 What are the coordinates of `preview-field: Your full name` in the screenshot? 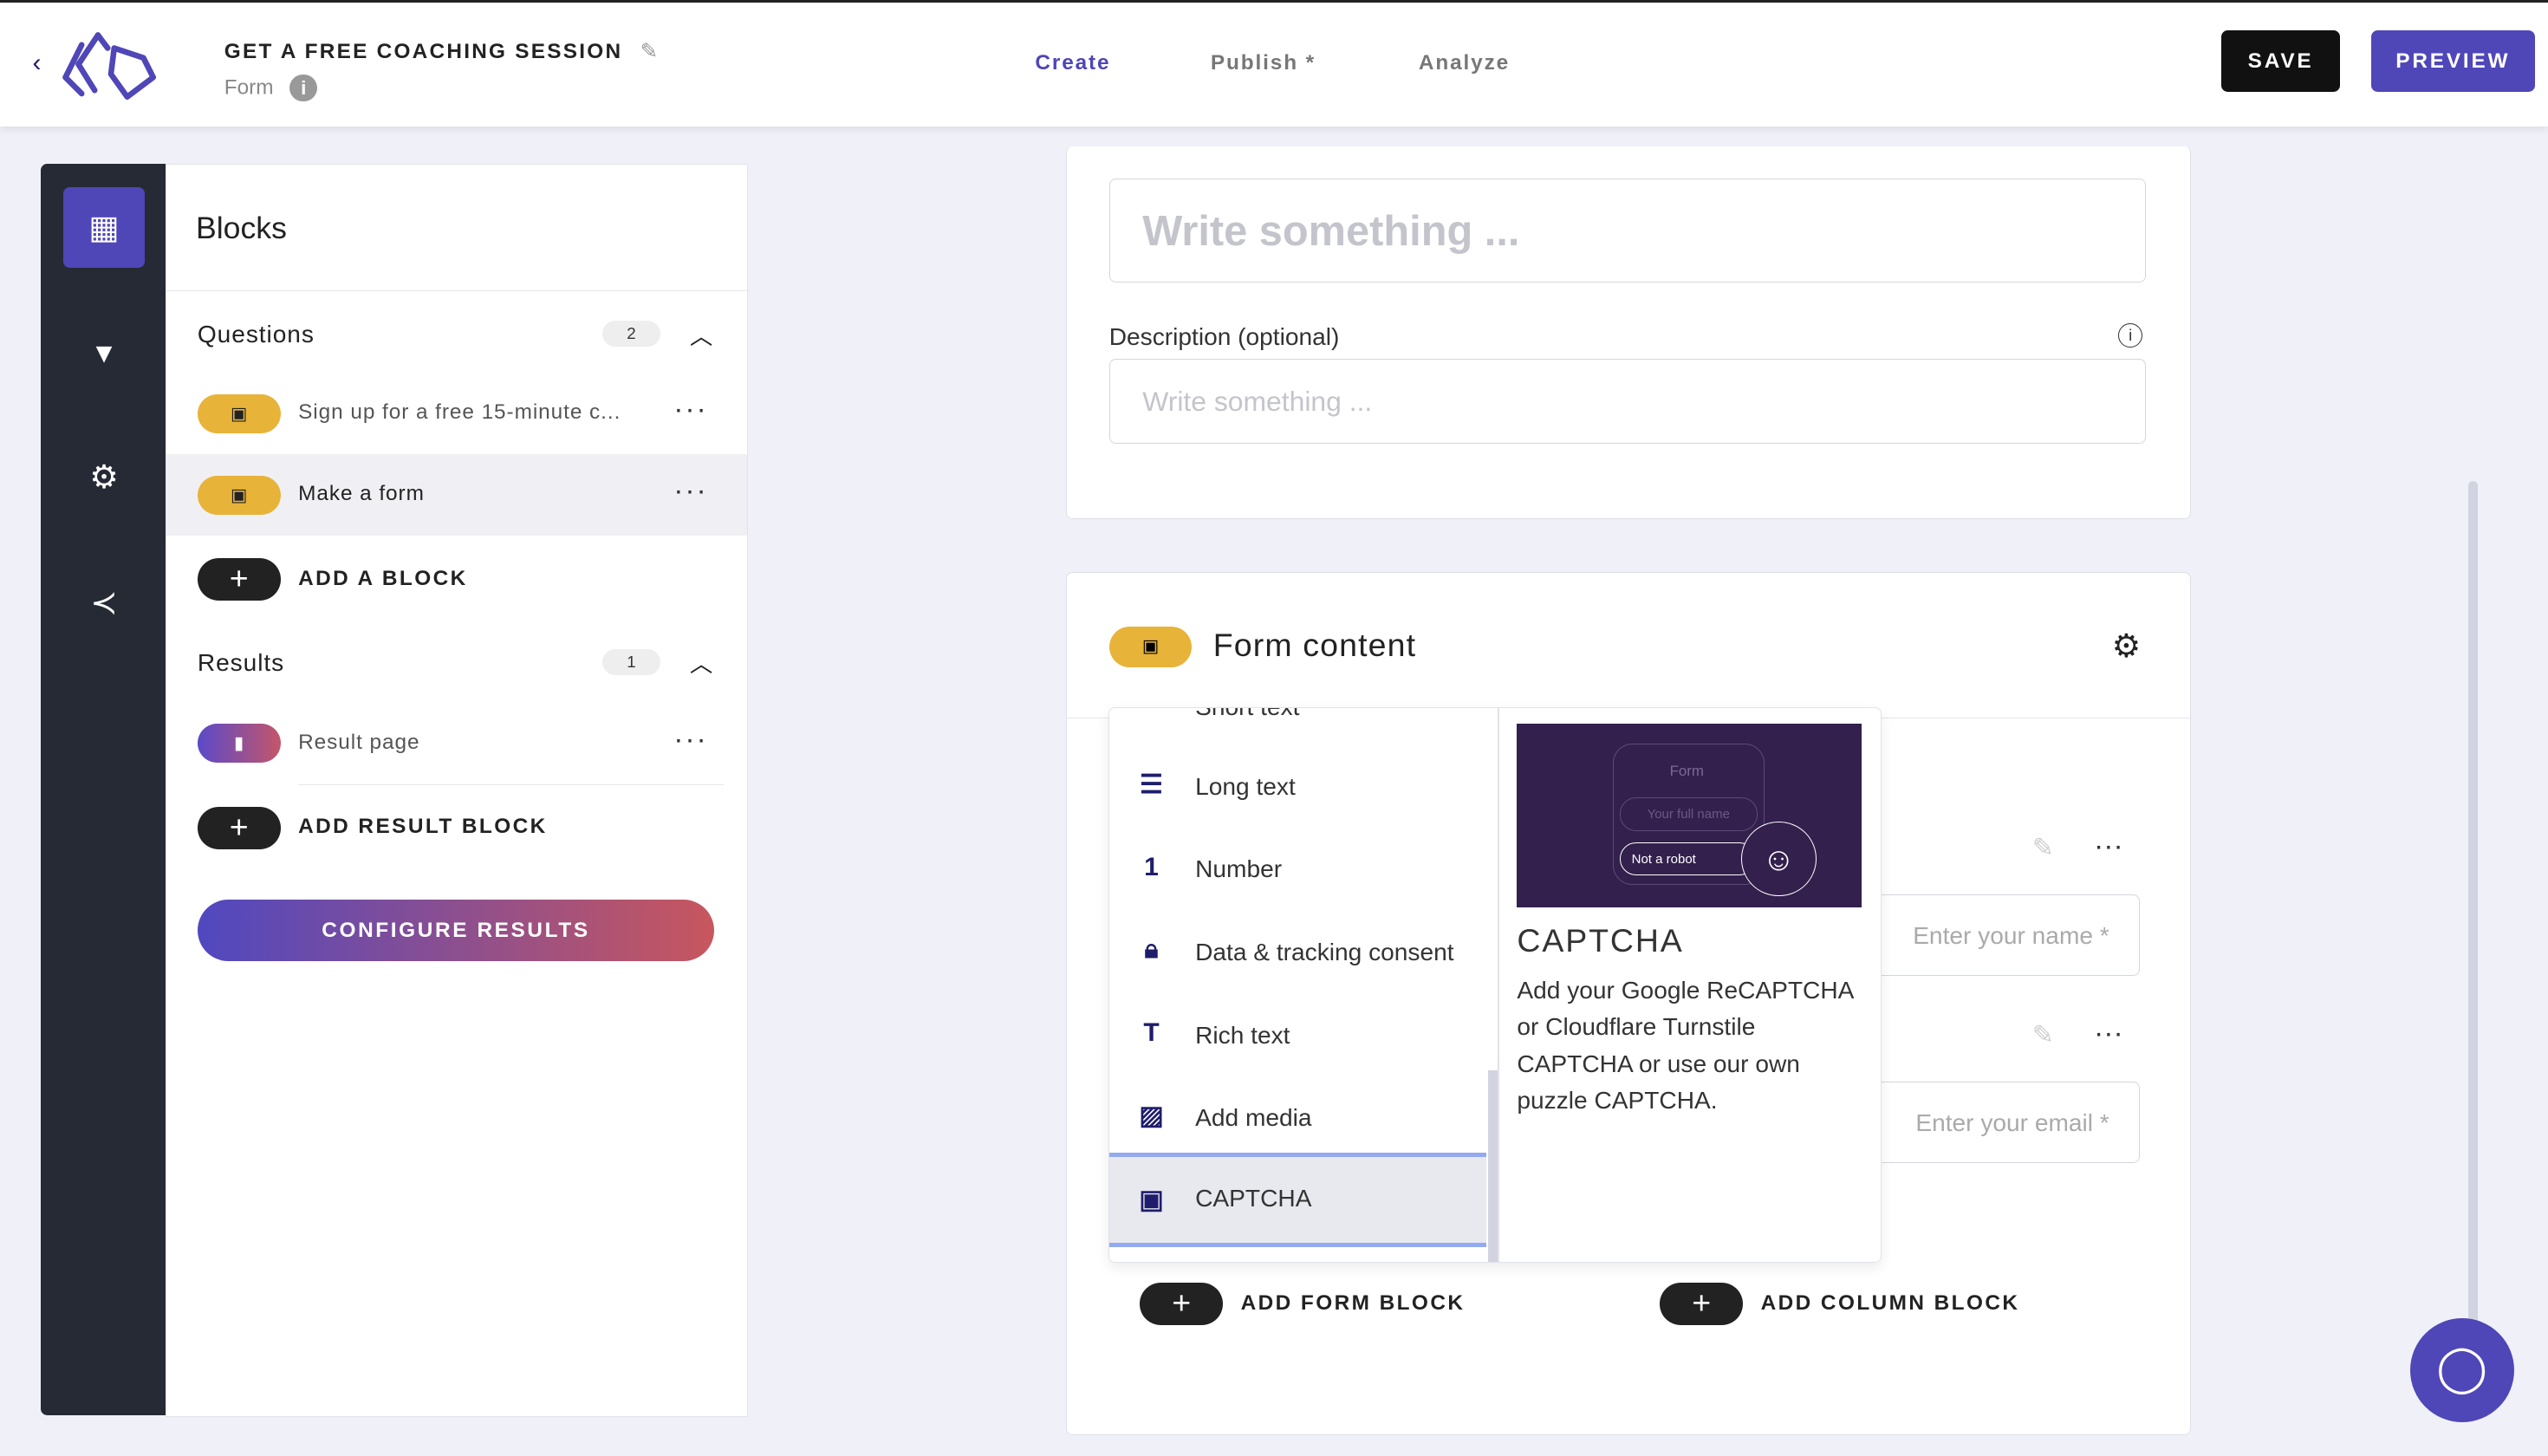 It's located at (1688, 814).